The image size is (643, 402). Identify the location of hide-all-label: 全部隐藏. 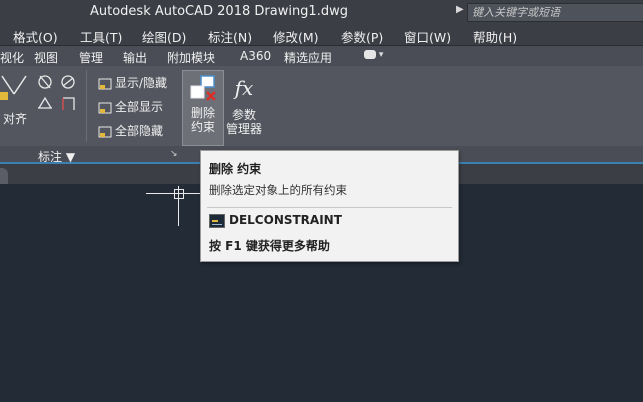
(139, 131).